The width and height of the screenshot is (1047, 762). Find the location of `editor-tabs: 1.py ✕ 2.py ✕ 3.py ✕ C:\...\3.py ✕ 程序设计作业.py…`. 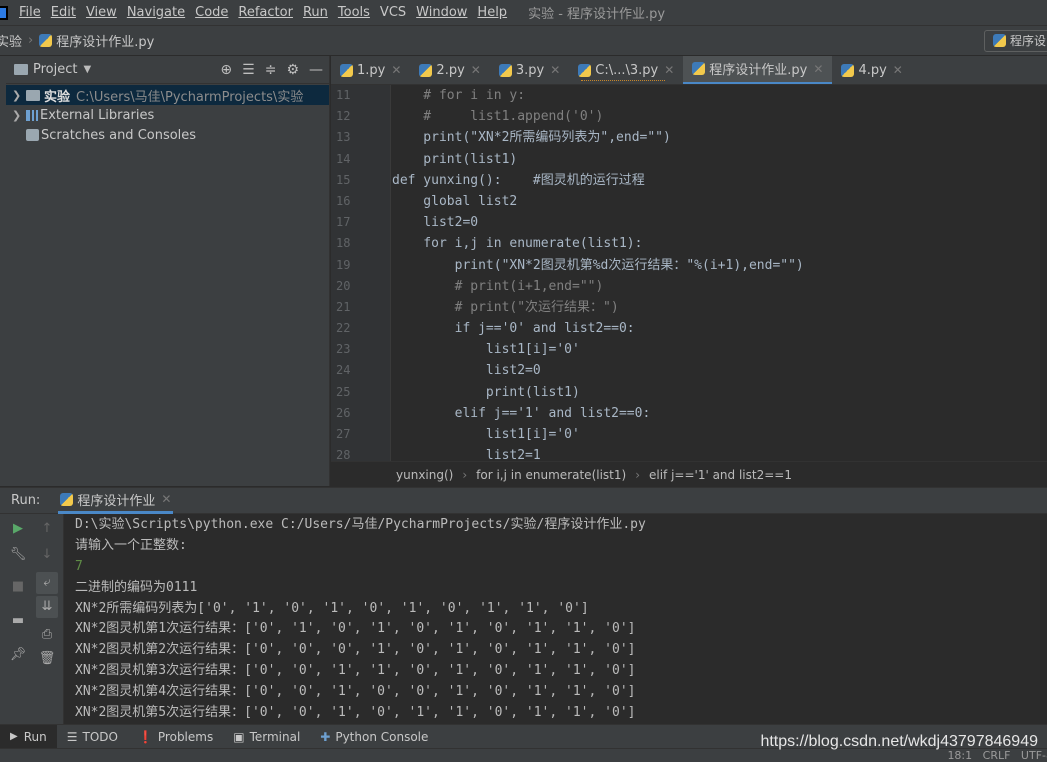

editor-tabs: 1.py ✕ 2.py ✕ 3.py ✕ C:\...\3.py ✕ 程序设计作业.py… is located at coordinates (689, 70).